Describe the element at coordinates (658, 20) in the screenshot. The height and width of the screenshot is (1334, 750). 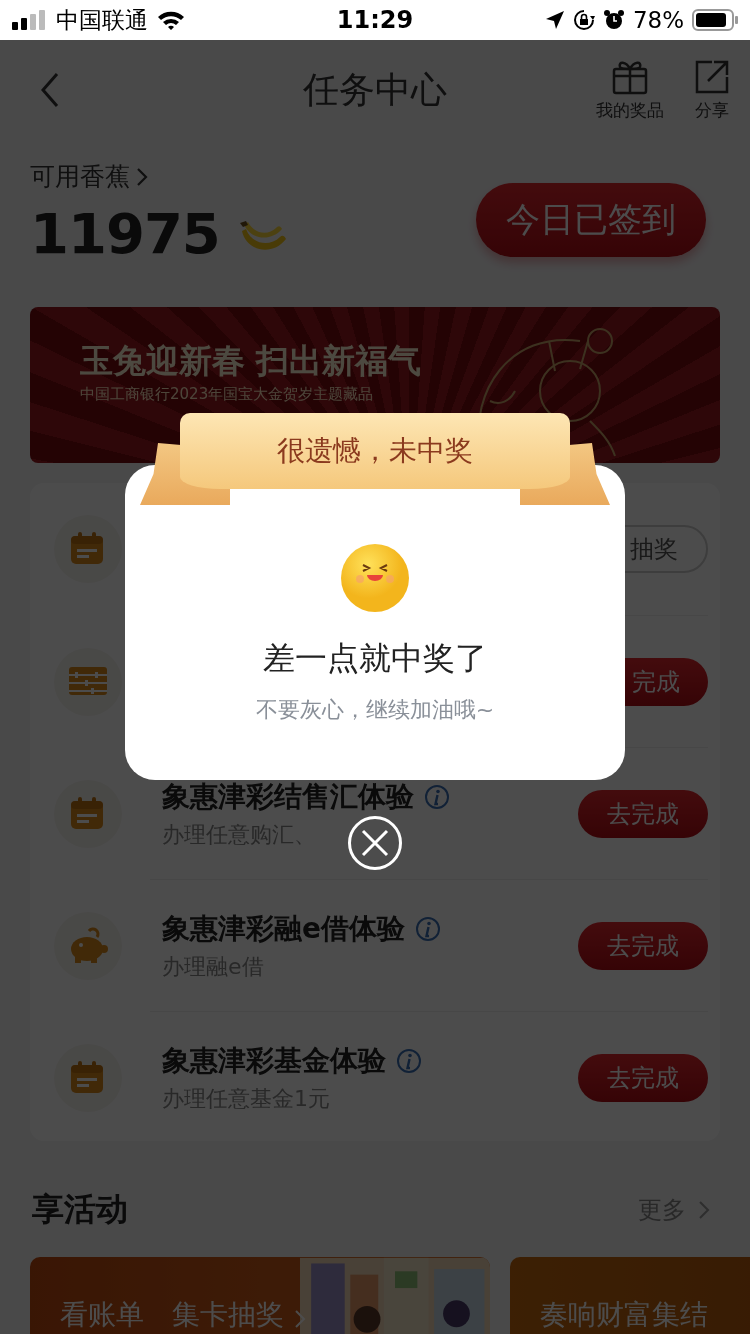
I see `battery-percent: 78%` at that location.